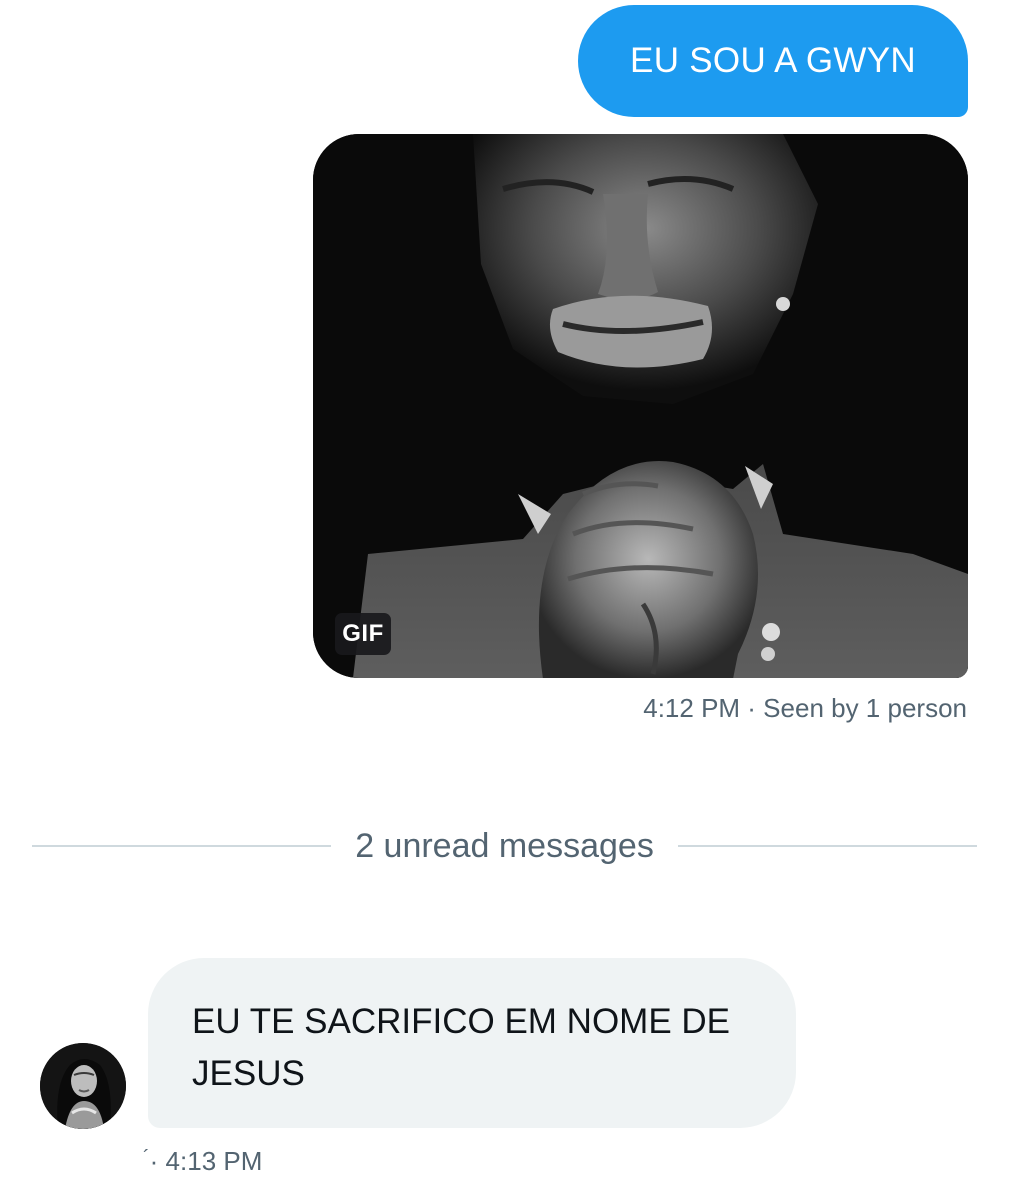  I want to click on received-message-line-2: JESUS, so click(248, 1073).